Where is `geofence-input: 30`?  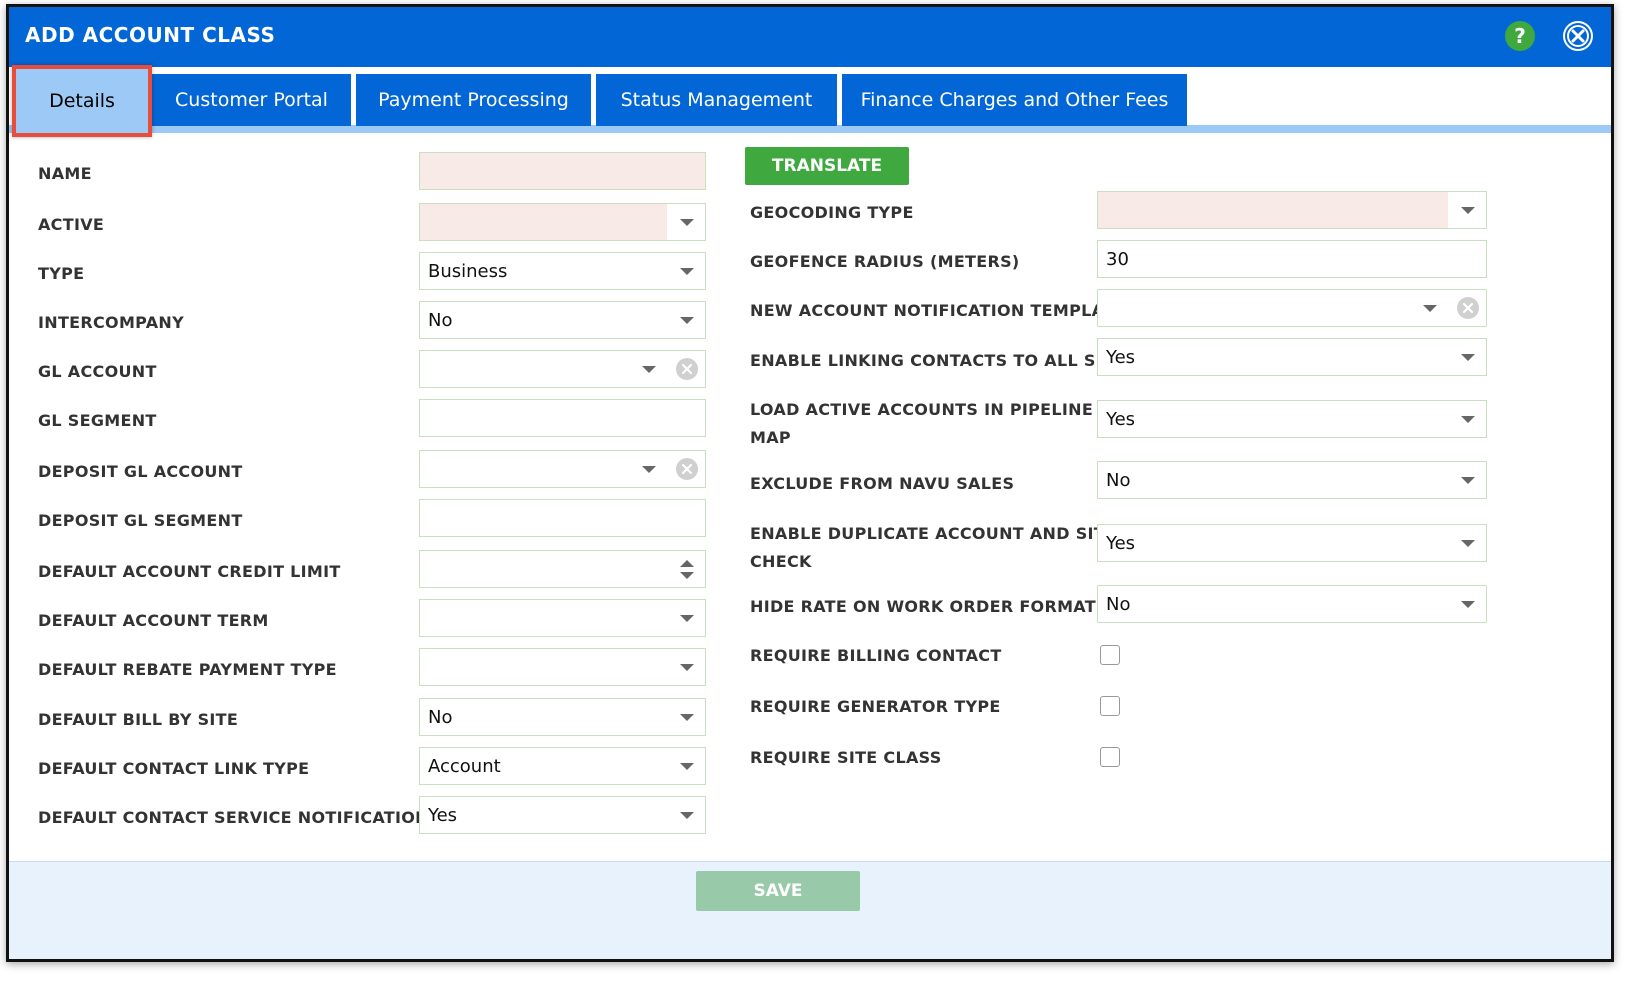
geofence-input: 30 is located at coordinates (1292, 259).